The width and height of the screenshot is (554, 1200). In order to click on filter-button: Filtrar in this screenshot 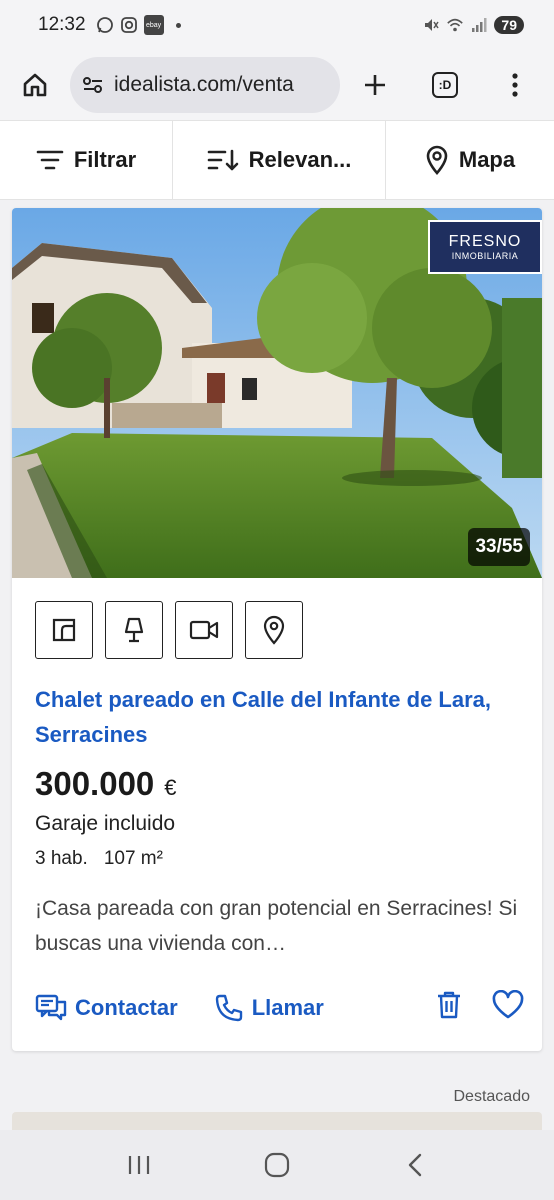, I will do `click(86, 160)`.